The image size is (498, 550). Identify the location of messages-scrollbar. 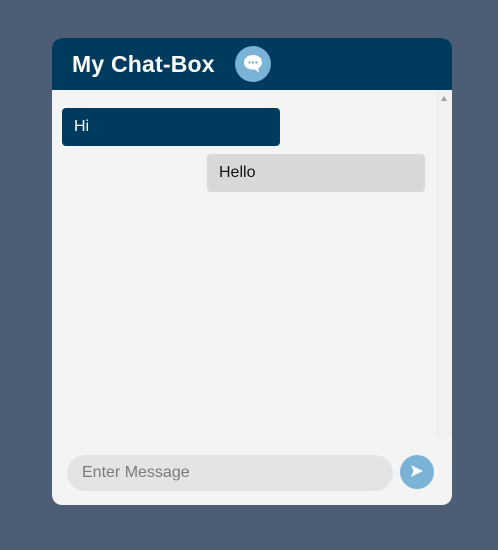
(444, 264).